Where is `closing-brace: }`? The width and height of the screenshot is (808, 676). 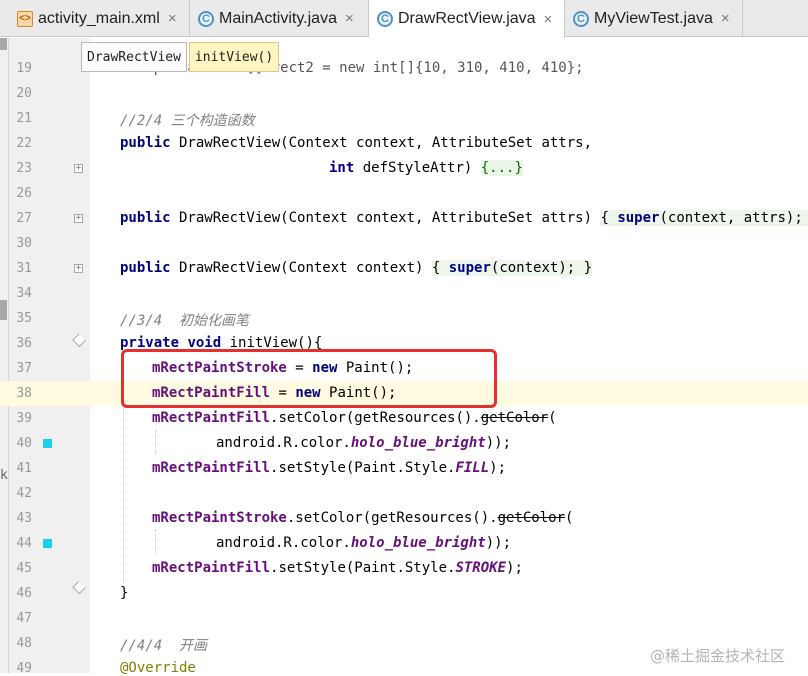
closing-brace: } is located at coordinates (124, 593).